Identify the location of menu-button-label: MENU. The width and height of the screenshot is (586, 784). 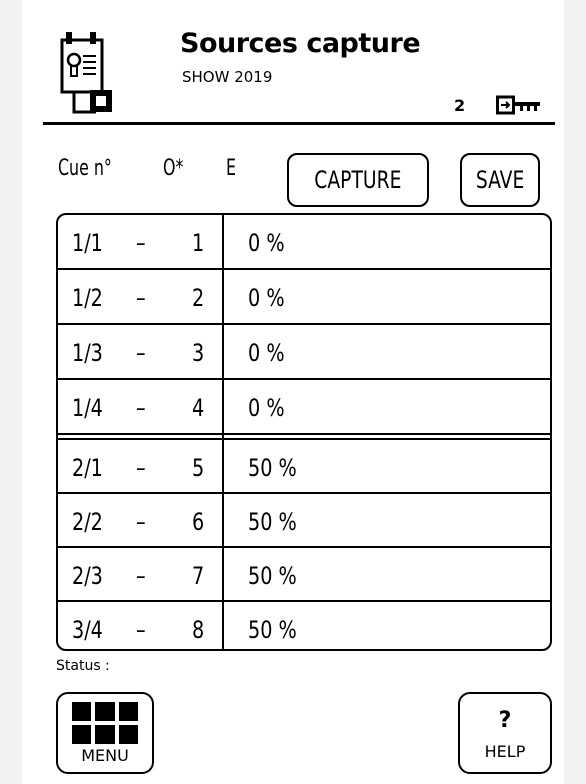
(105, 755).